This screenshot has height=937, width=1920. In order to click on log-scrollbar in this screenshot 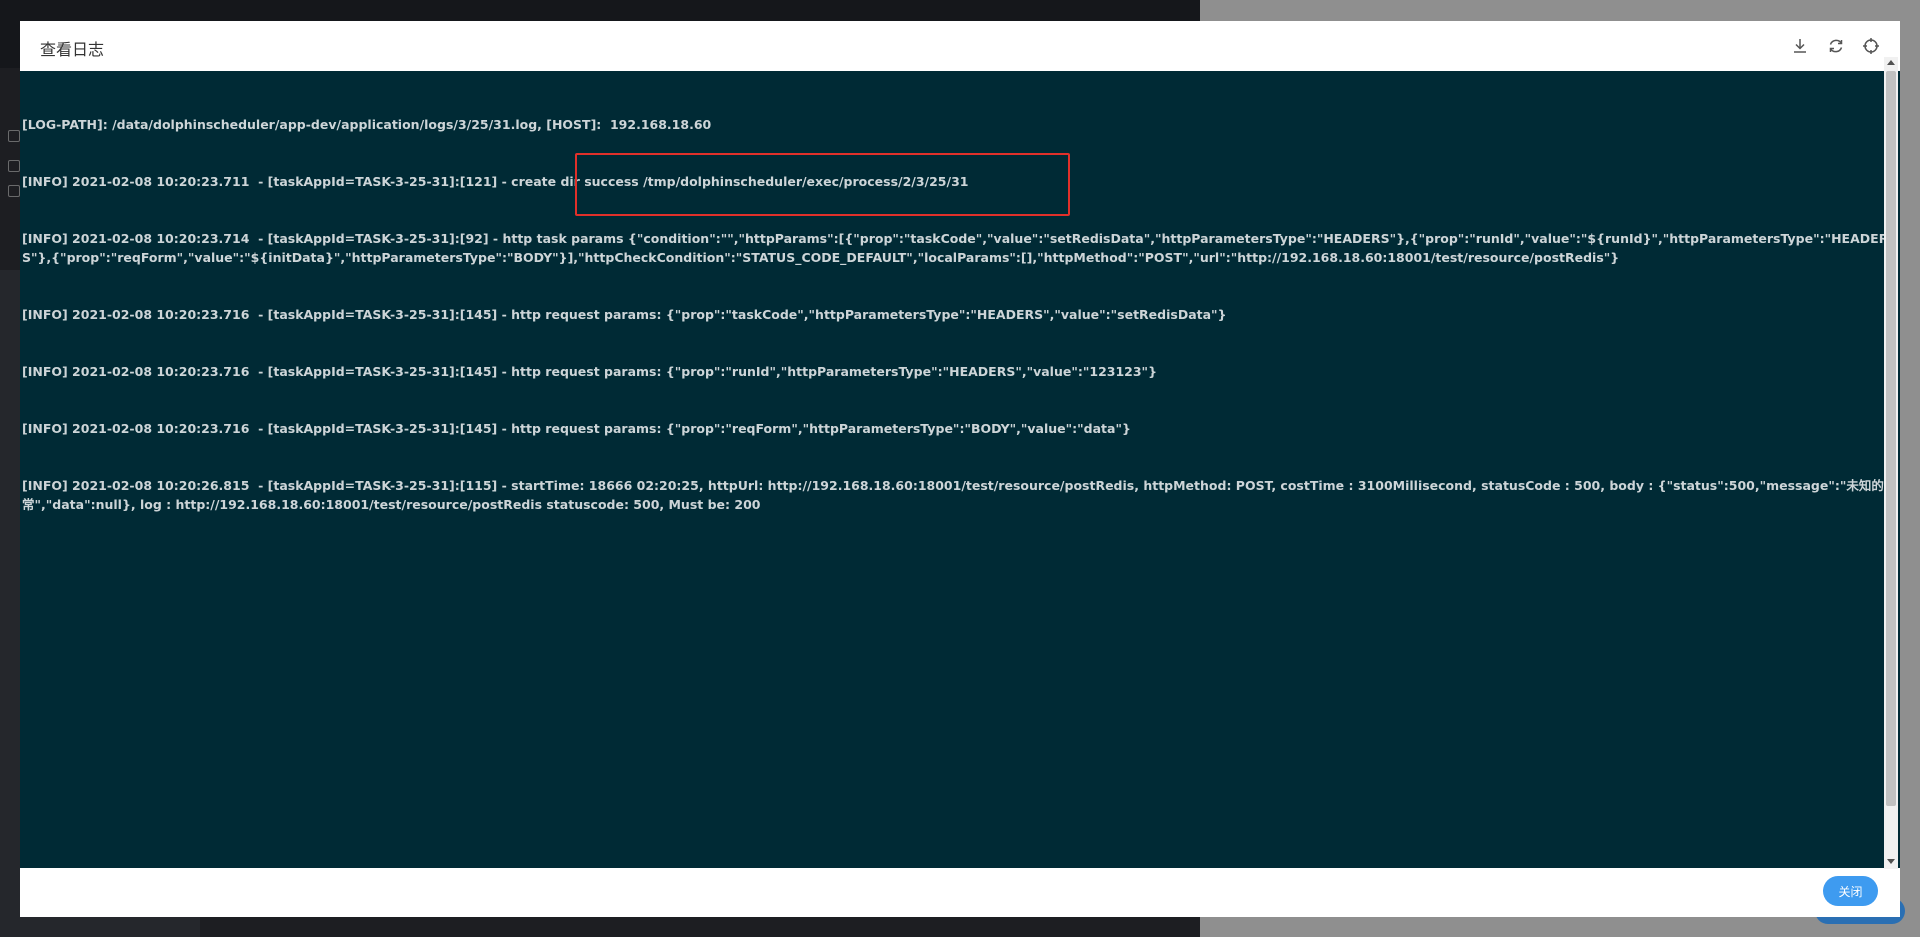, I will do `click(1891, 463)`.